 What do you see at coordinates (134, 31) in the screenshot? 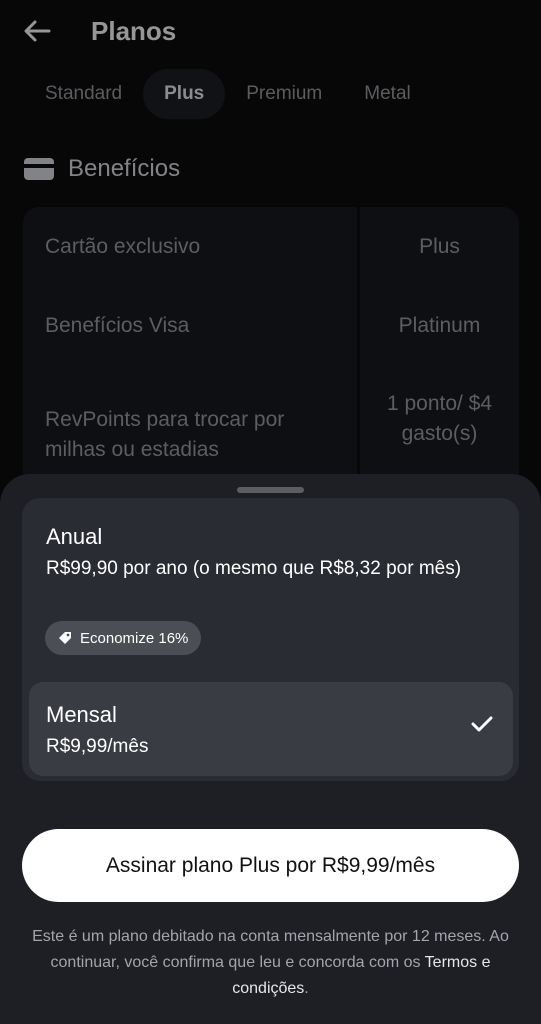
I see `page-title: Planos` at bounding box center [134, 31].